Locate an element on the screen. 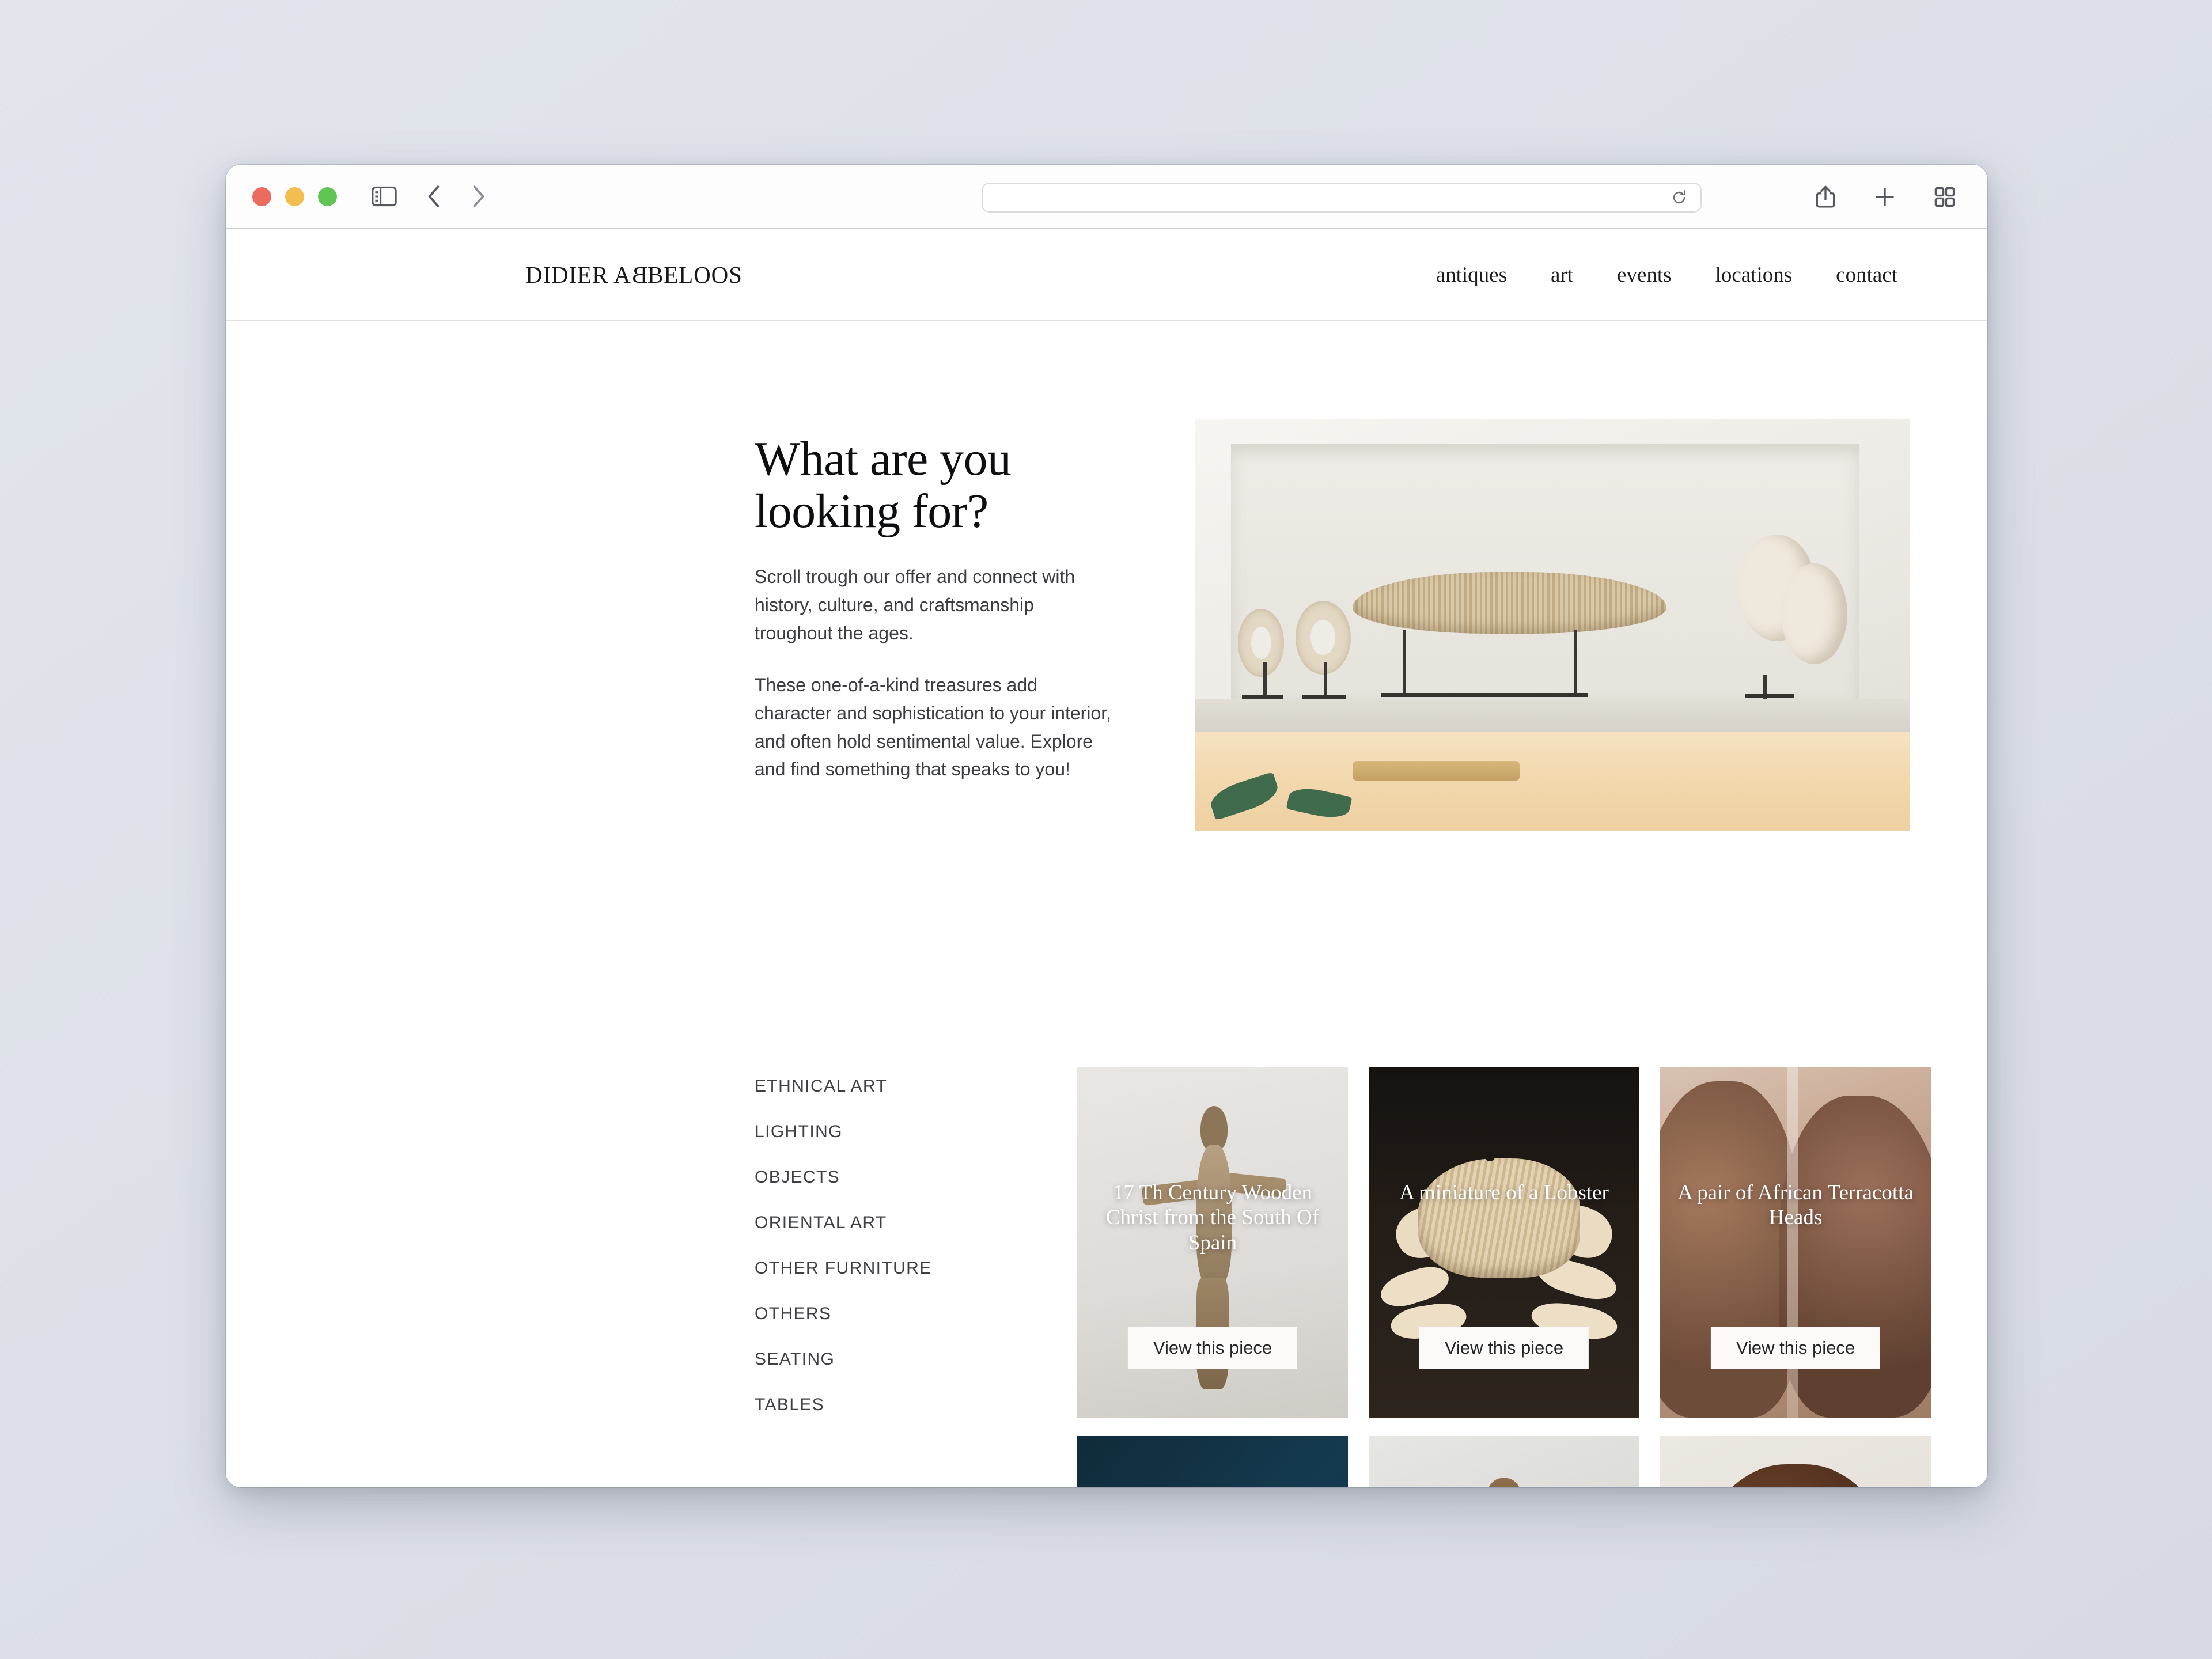 The height and width of the screenshot is (1659, 2212). logo-part-2: BELOOS is located at coordinates (695, 275).